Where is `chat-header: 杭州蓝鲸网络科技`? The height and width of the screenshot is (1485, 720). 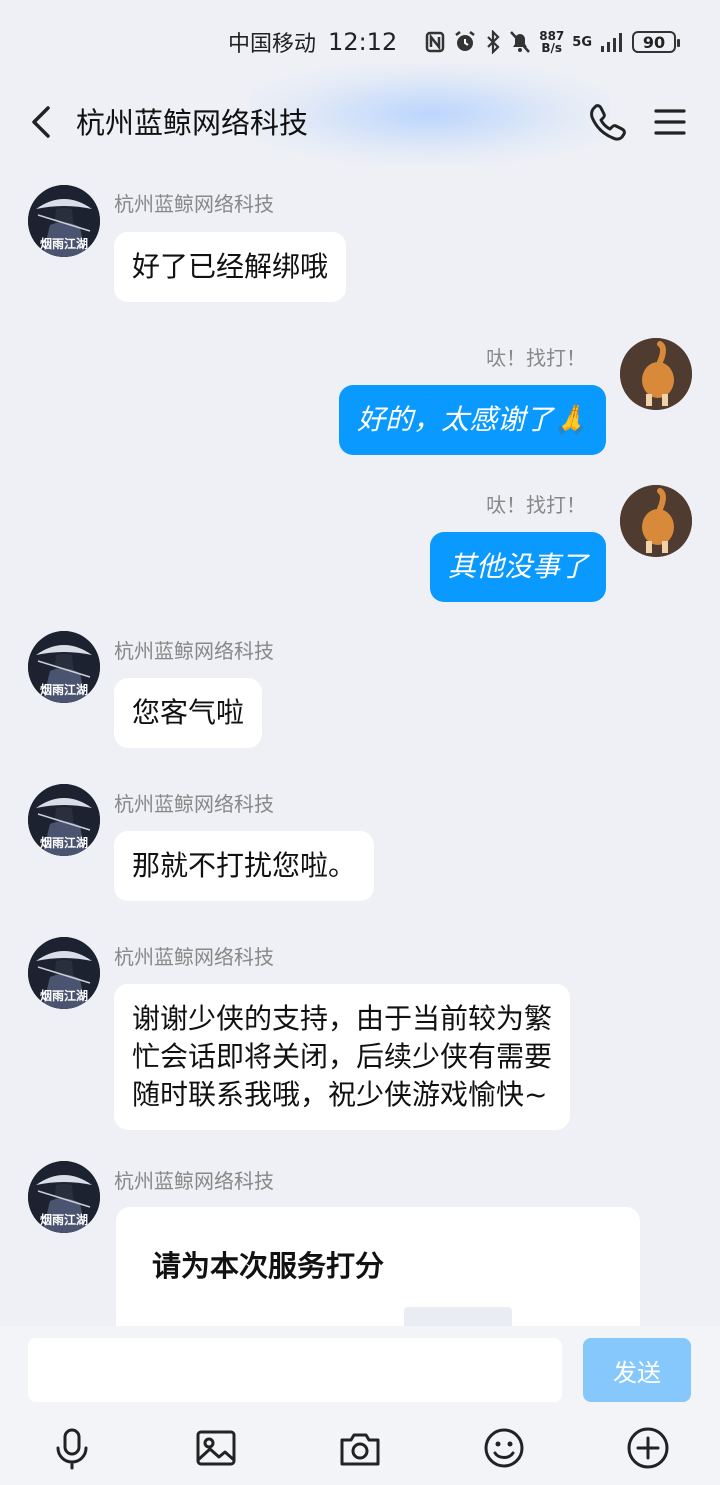
chat-header: 杭州蓝鲸网络科技 is located at coordinates (360, 114).